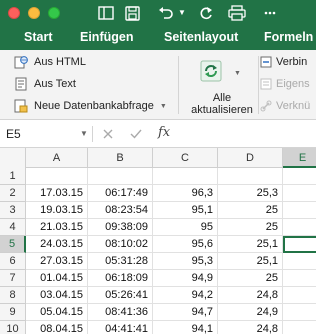 This screenshot has height=334, width=320. I want to click on tab-start: Start, so click(38, 37).